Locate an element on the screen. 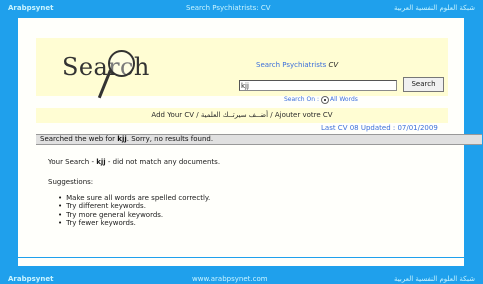 This screenshot has height=284, width=483. search-heading-main: Search Psychiatrists is located at coordinates (291, 65).